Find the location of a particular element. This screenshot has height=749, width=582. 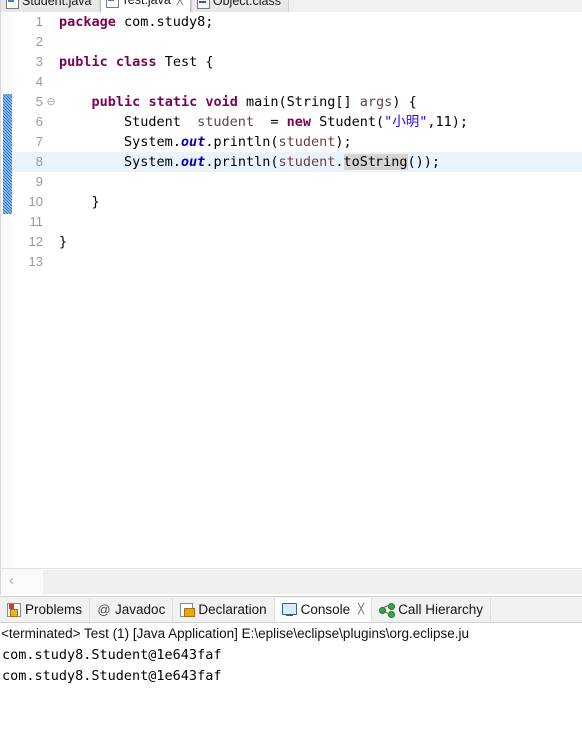

line-number: 3 is located at coordinates (39, 61).